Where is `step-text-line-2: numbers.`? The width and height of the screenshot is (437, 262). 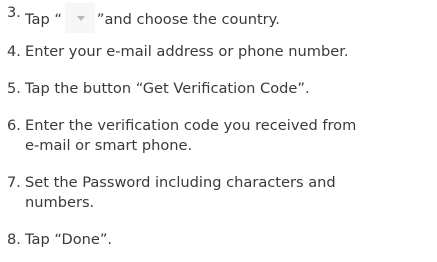
step-text-line-2: numbers. is located at coordinates (60, 202).